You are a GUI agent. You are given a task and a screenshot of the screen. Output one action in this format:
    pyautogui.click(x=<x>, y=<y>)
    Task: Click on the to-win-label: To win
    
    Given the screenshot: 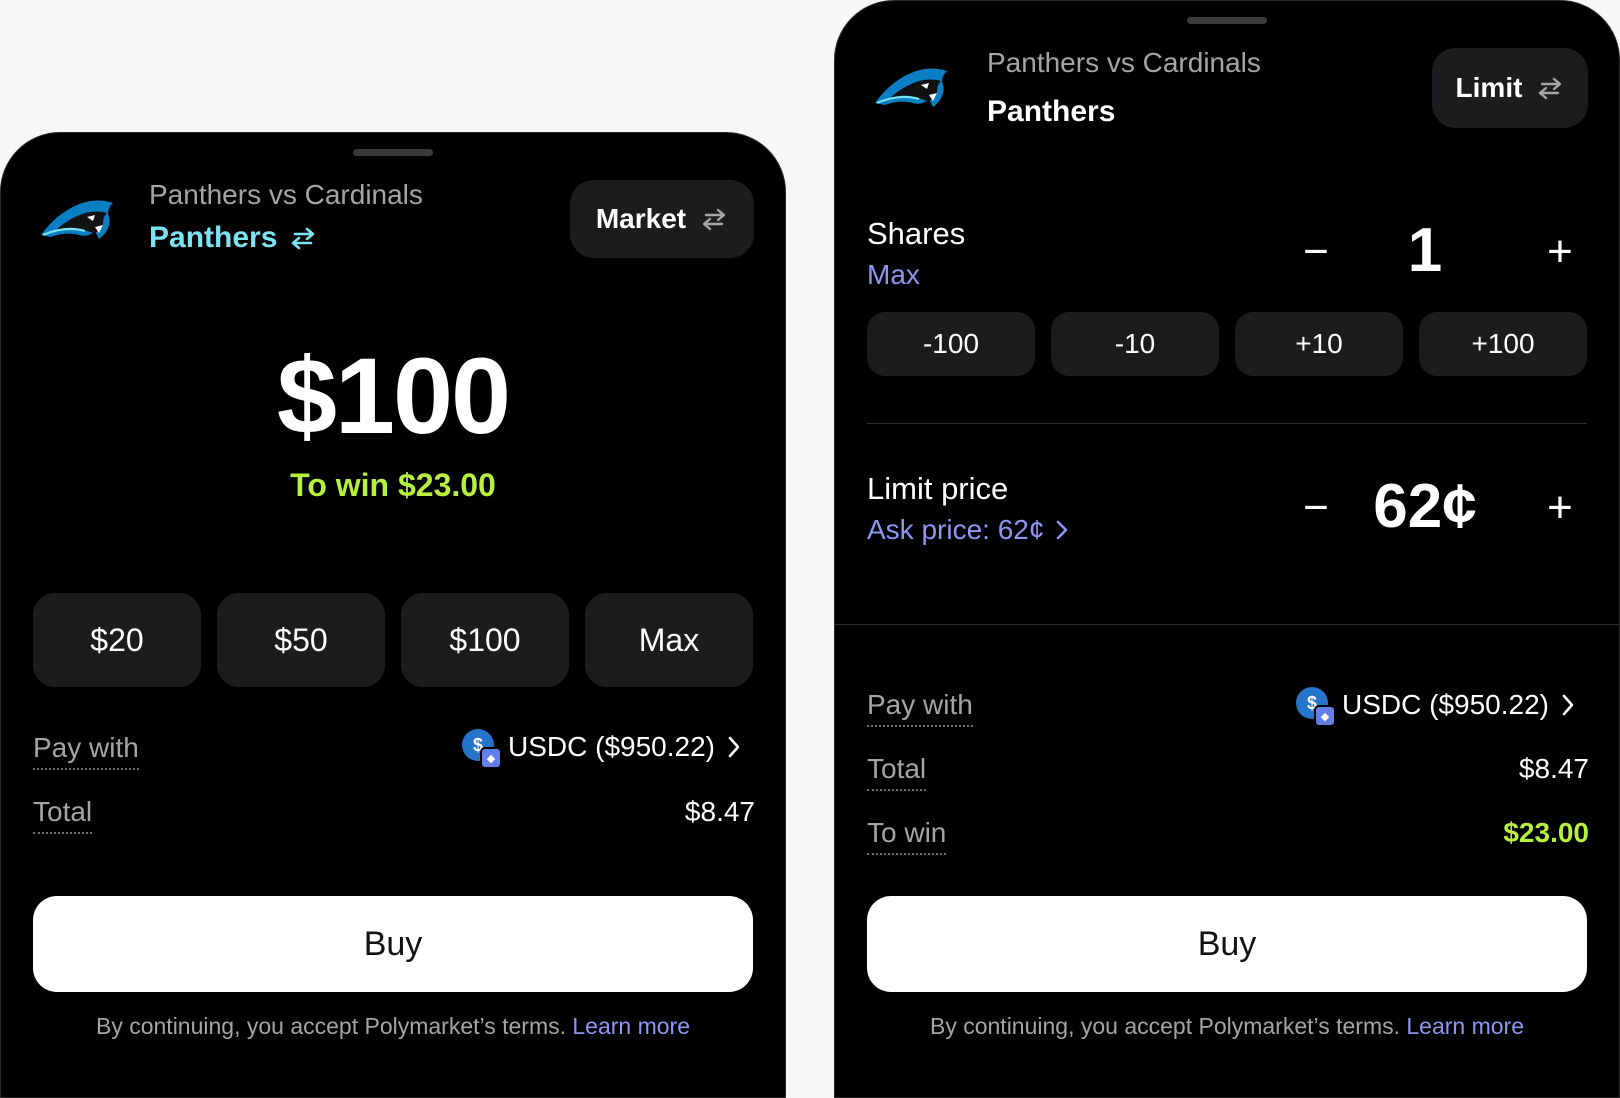 What is the action you would take?
    pyautogui.click(x=907, y=836)
    